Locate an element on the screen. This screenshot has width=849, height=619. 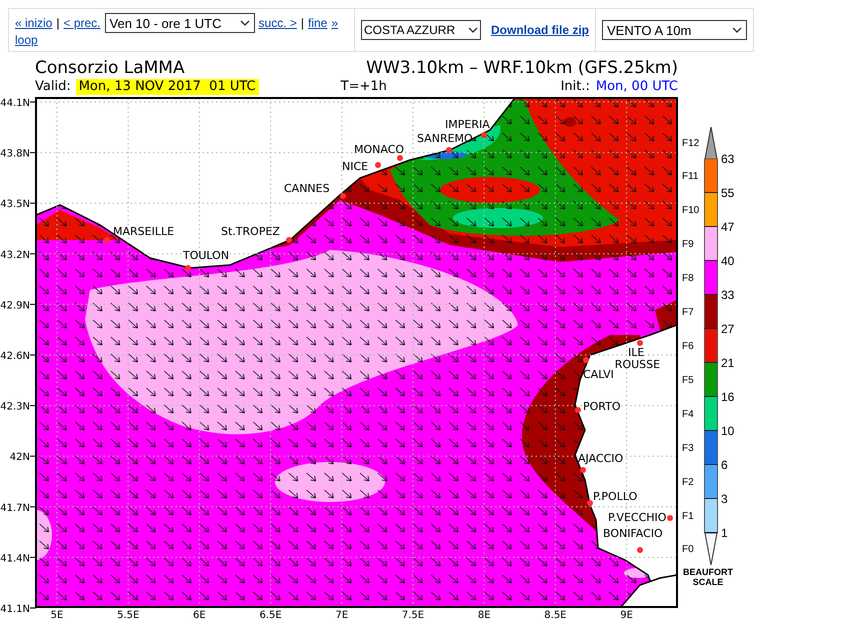
latitude-label: 42.6N is located at coordinates (15, 356).